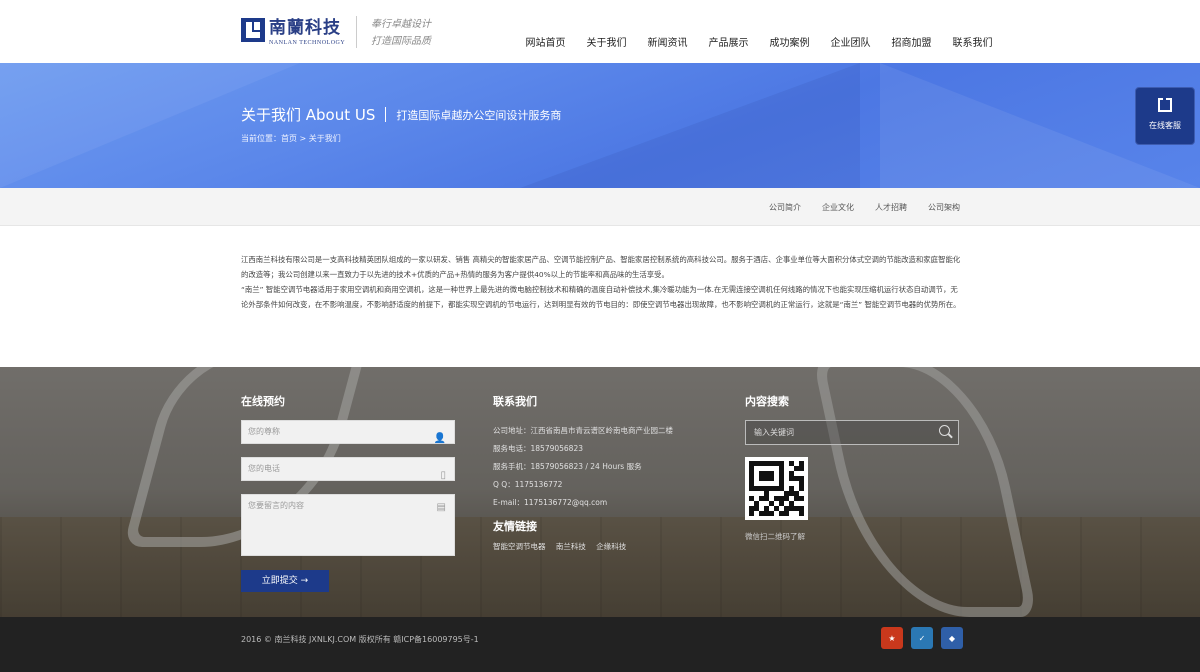 This screenshot has width=1200, height=672. I want to click on certification-badges: ★ ✓ ◆, so click(926, 638).